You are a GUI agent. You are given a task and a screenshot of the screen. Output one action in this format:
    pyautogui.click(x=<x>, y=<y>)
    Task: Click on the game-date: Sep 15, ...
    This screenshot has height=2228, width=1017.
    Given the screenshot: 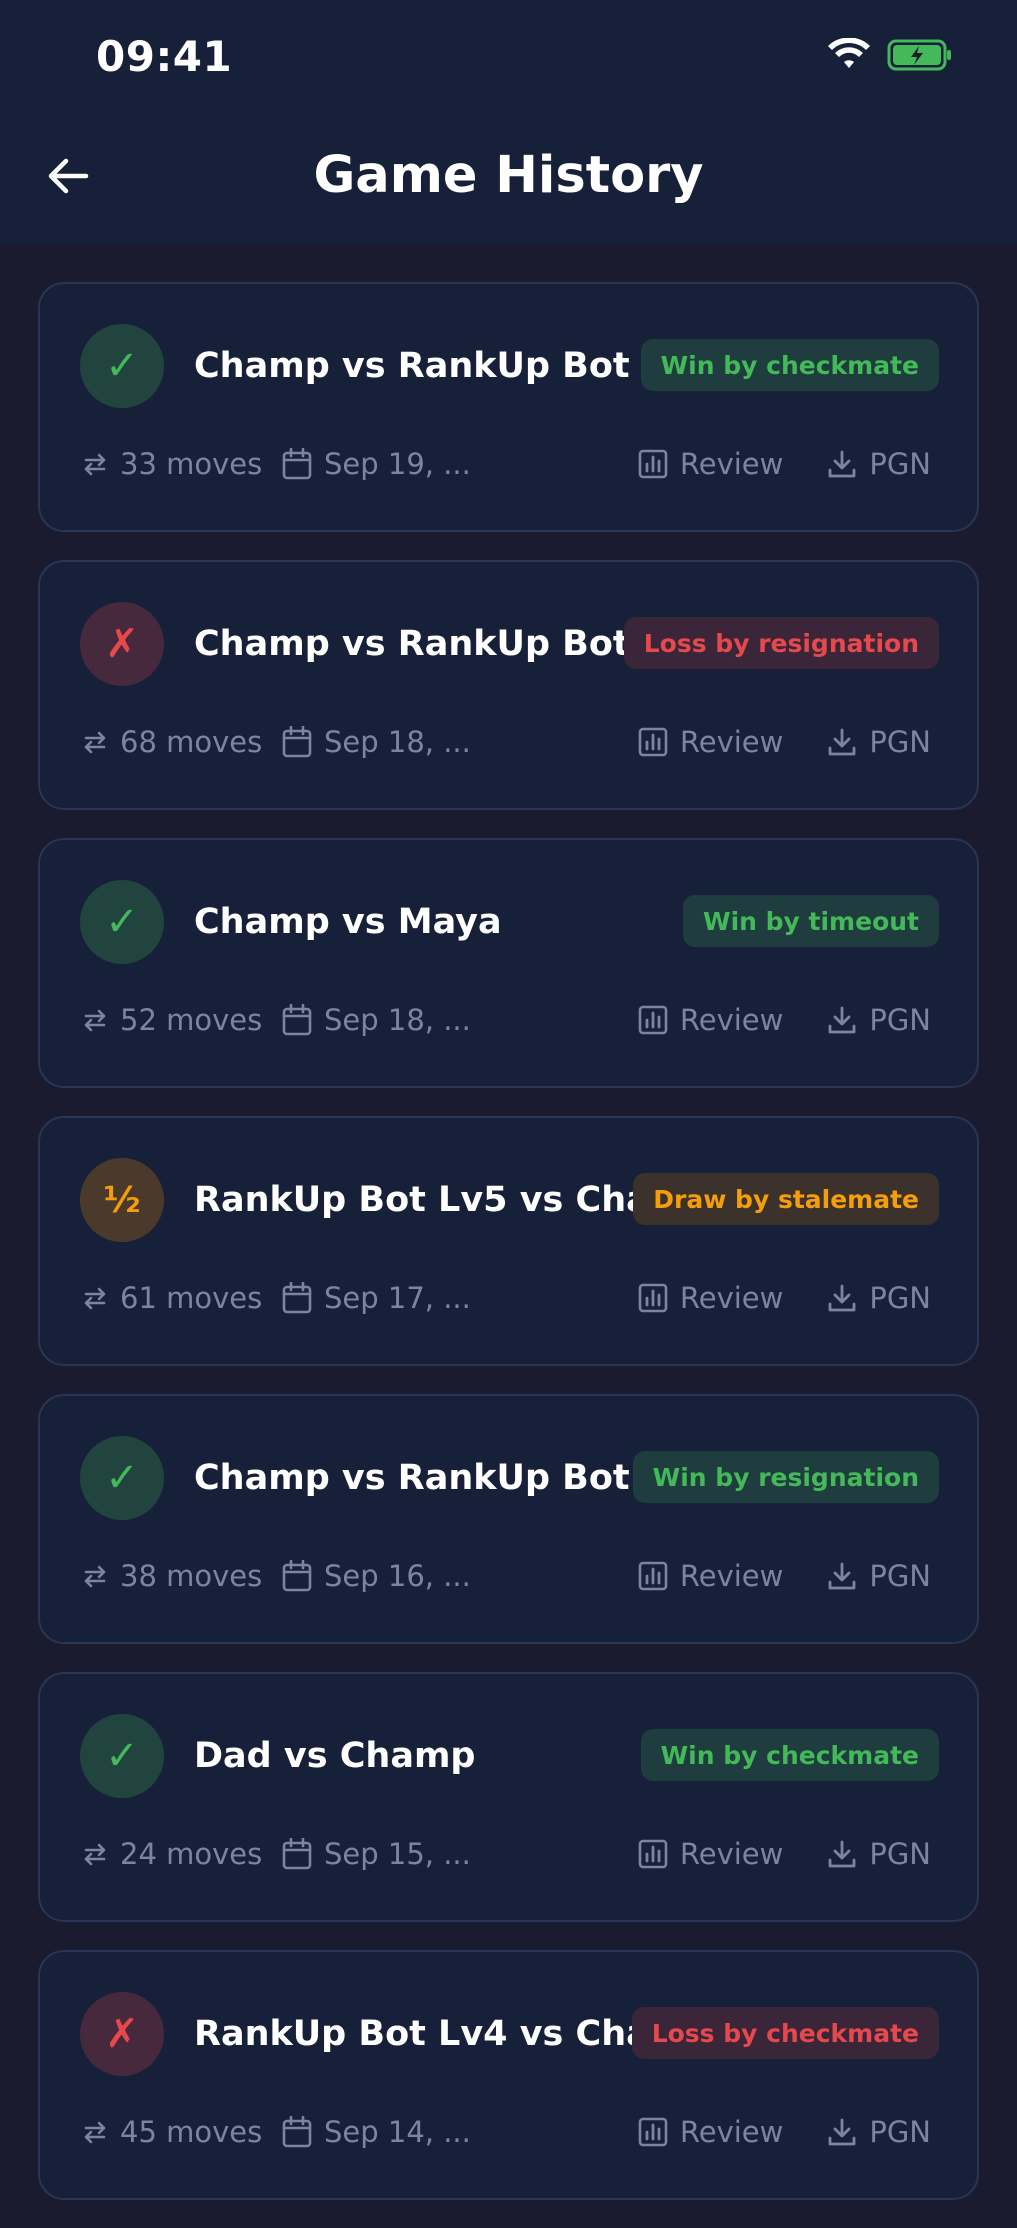 What is the action you would take?
    pyautogui.click(x=376, y=1854)
    